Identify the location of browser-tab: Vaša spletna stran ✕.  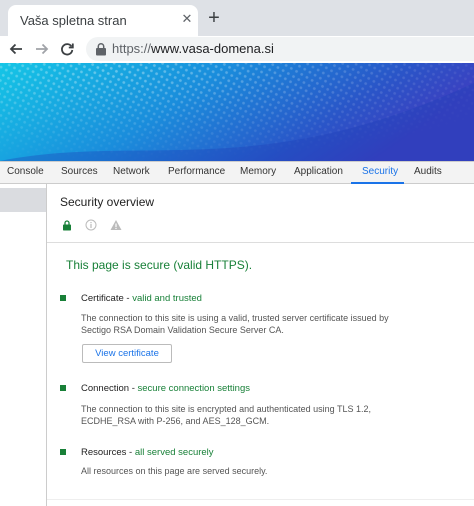
(103, 20).